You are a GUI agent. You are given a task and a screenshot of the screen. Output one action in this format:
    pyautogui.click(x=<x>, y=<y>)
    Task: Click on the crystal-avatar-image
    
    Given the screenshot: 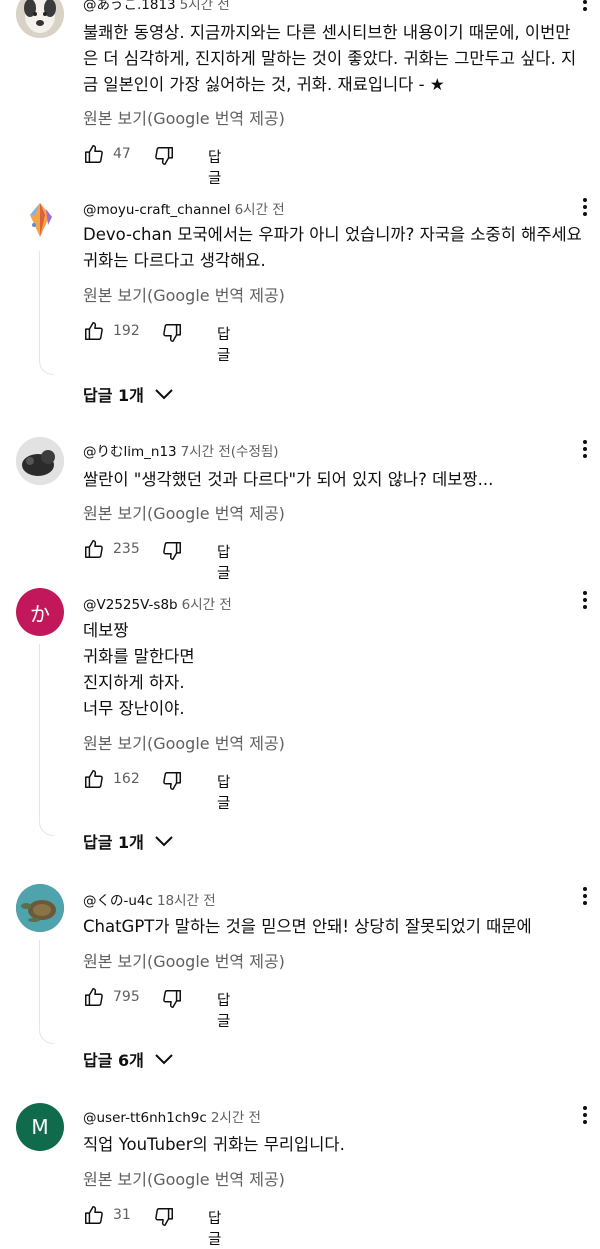 What is the action you would take?
    pyautogui.click(x=40, y=219)
    